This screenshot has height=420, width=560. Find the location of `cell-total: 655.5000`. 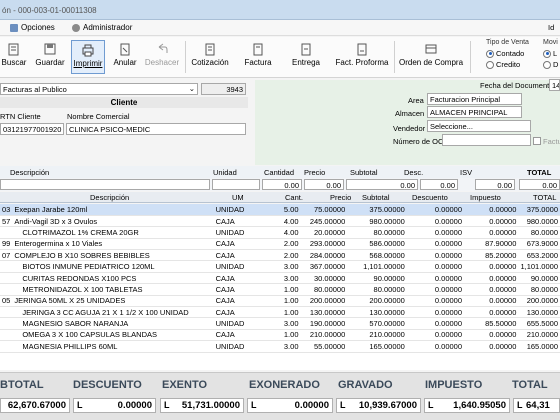

cell-total: 655.5000 is located at coordinates (539, 323).